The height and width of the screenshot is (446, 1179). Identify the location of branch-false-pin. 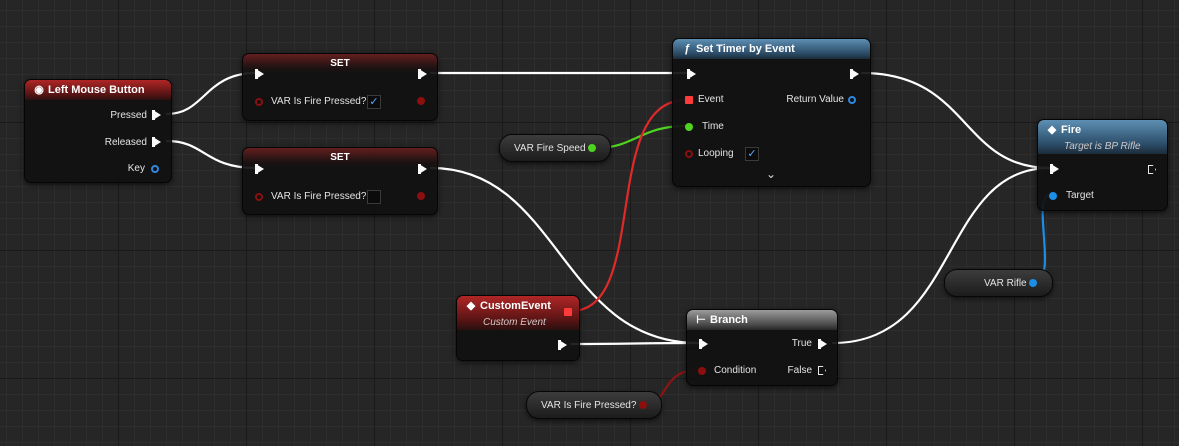
(822, 370).